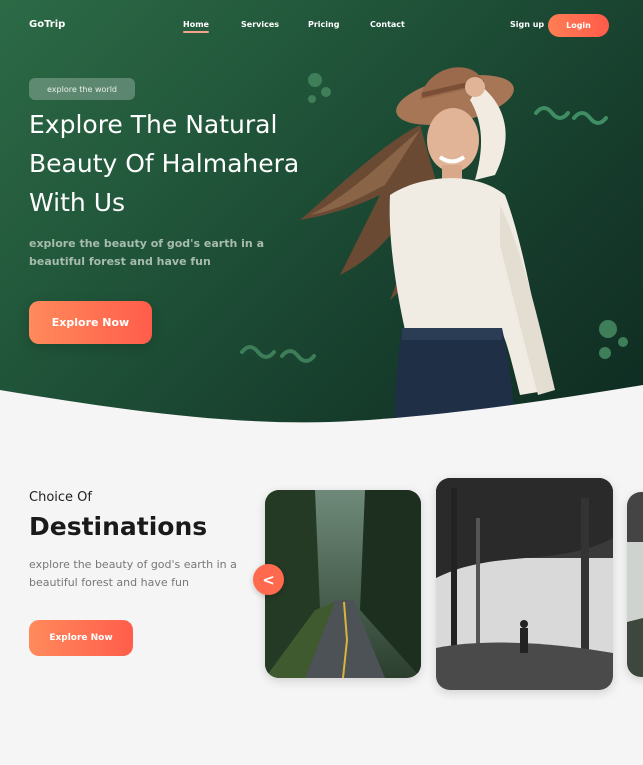  What do you see at coordinates (47, 24) in the screenshot?
I see `brand-logo: GoTrip` at bounding box center [47, 24].